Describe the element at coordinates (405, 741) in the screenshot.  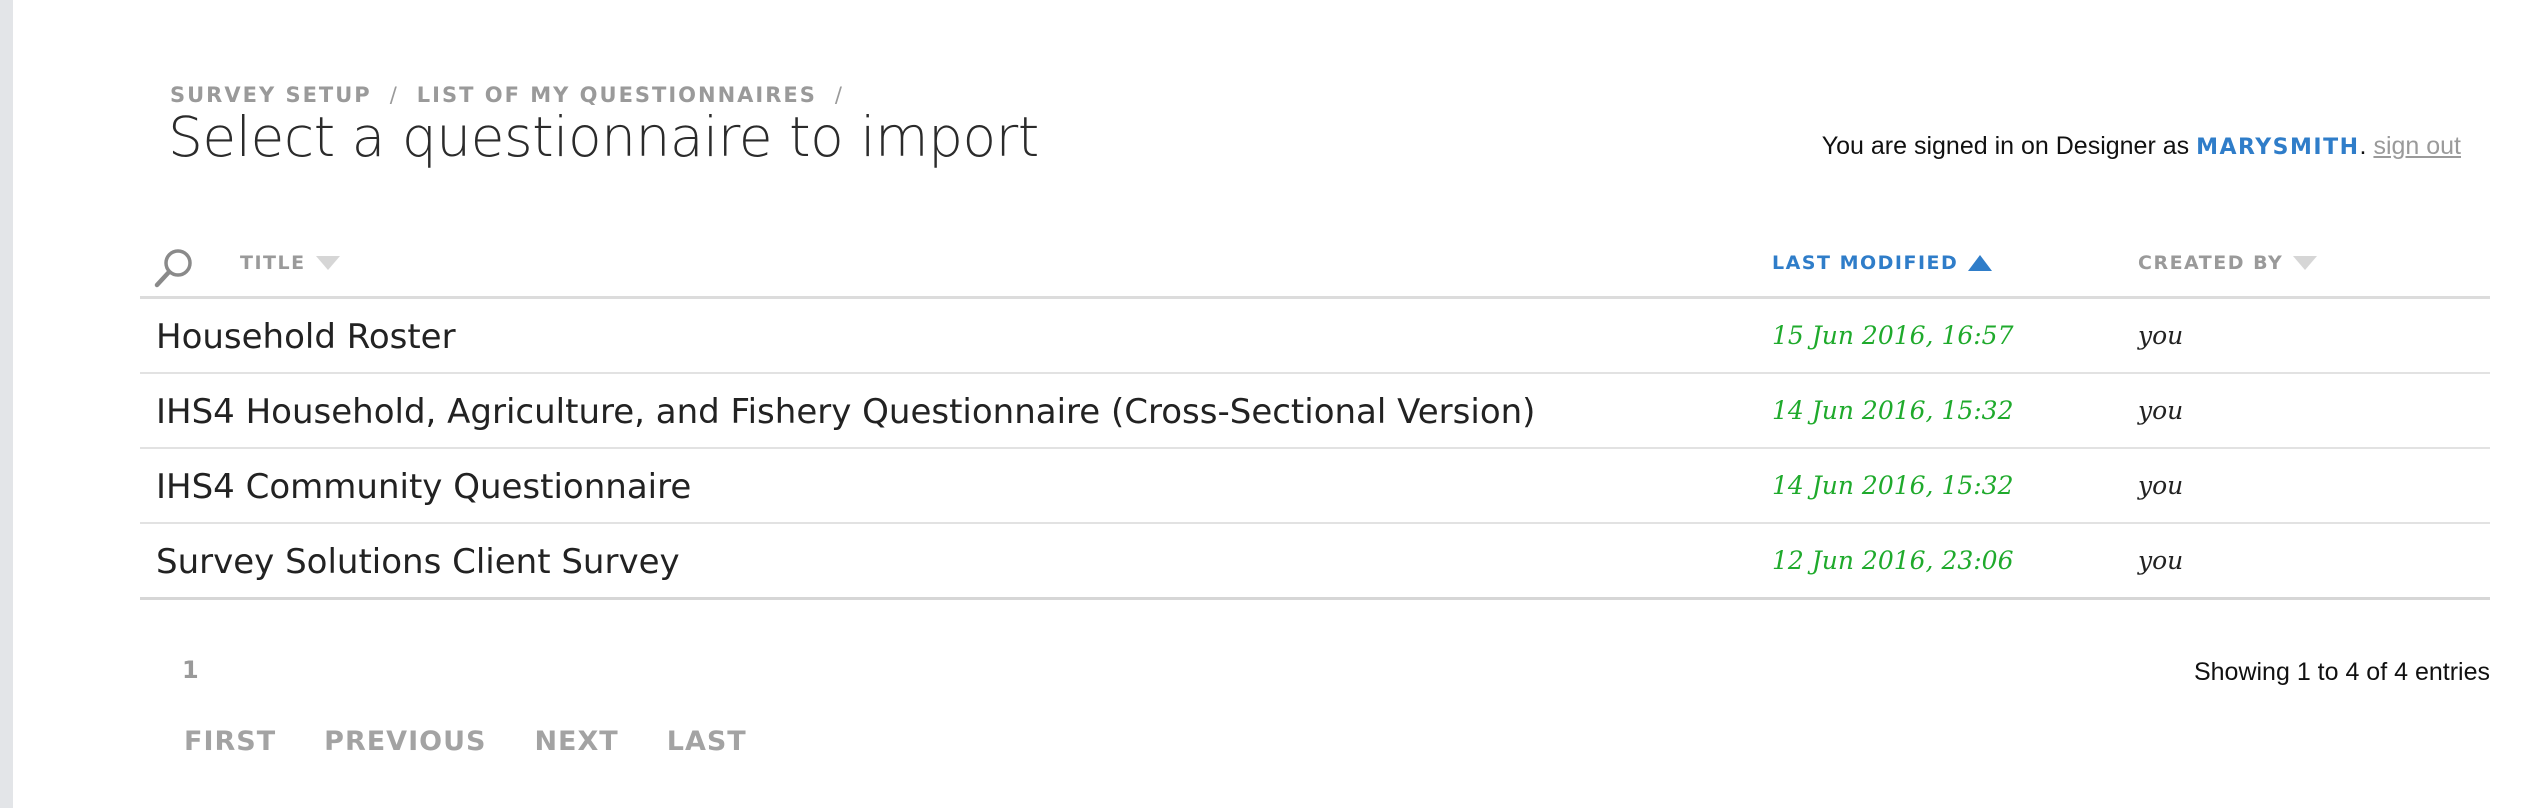
I see `previous-page-button: PREVIOUS` at that location.